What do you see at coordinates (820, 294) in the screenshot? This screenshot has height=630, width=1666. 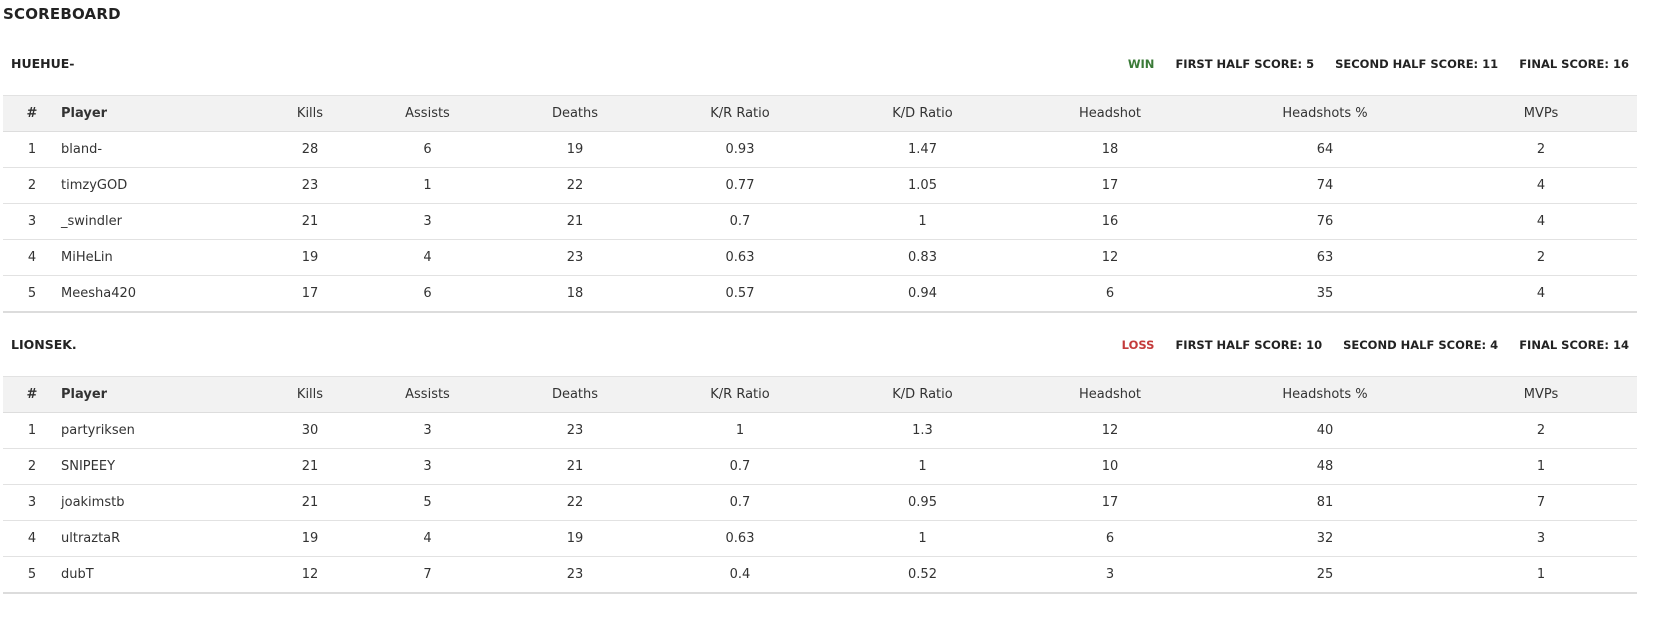 I see `table-row: 5 Meesha420 17 6 18 0.57 0.94 6 35 4` at bounding box center [820, 294].